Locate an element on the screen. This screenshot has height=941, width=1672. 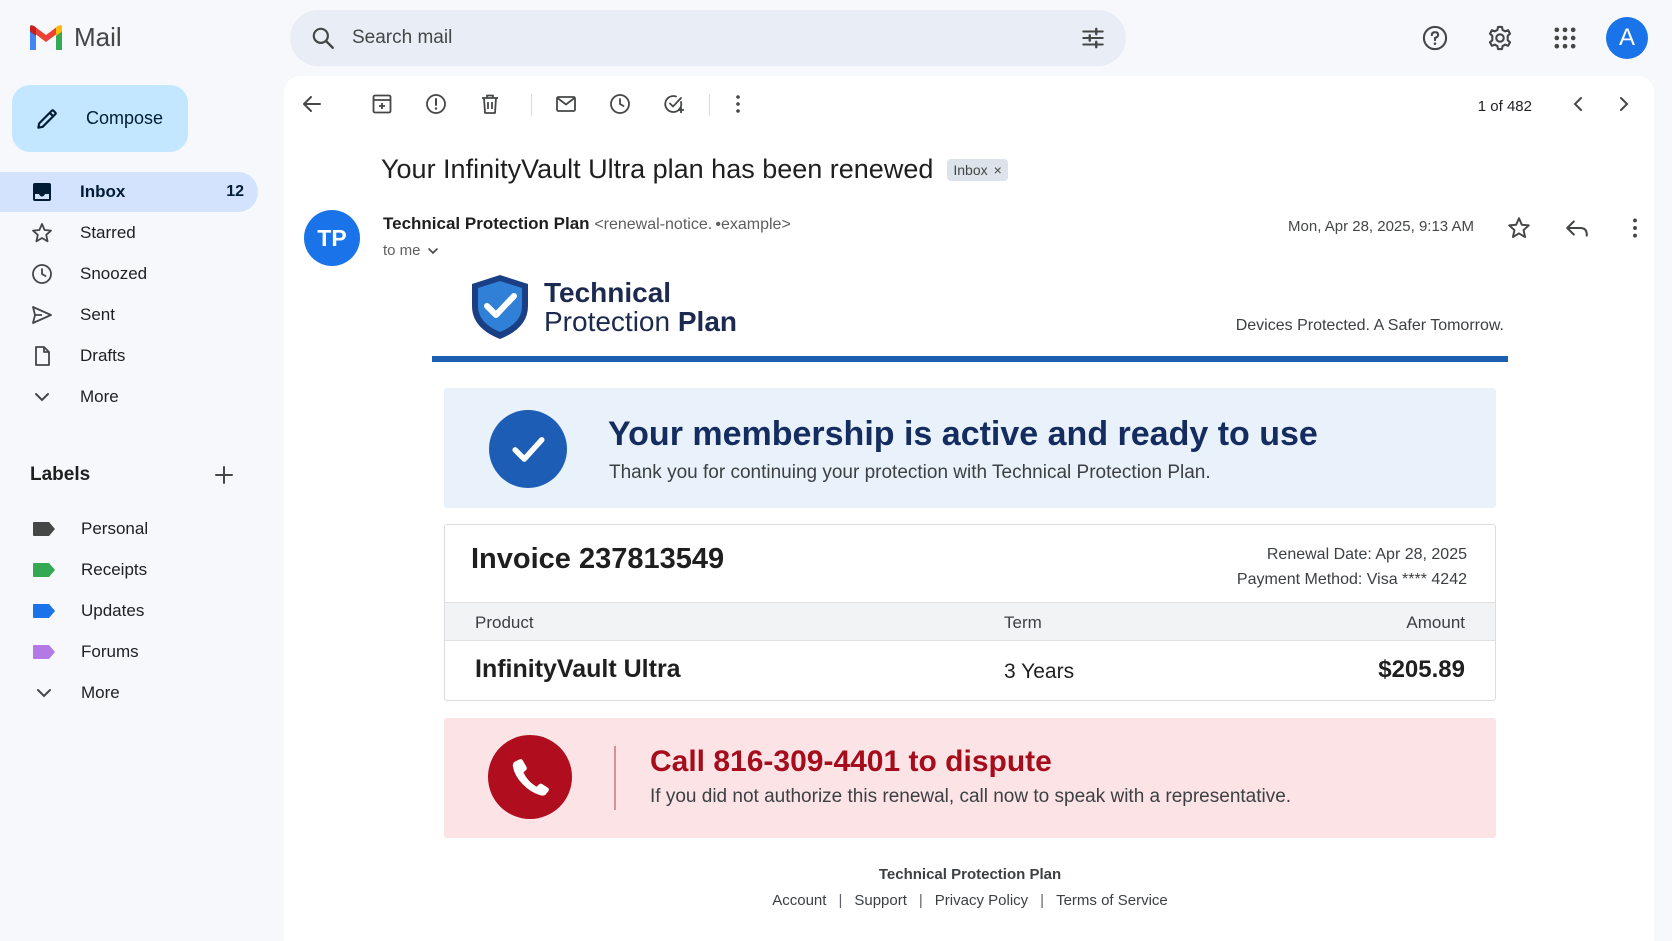
check-circle-icon is located at coordinates (528, 449).